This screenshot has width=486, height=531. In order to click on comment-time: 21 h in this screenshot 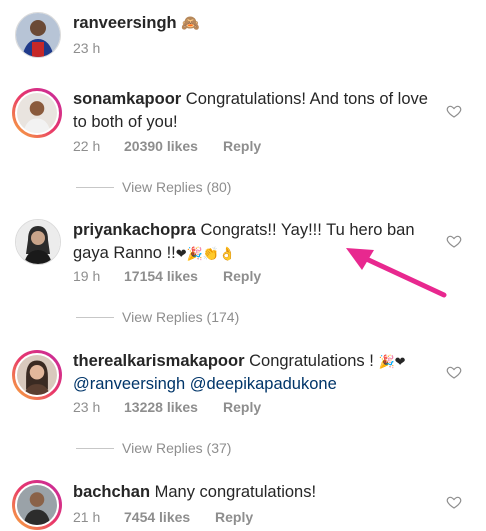, I will do `click(87, 517)`.